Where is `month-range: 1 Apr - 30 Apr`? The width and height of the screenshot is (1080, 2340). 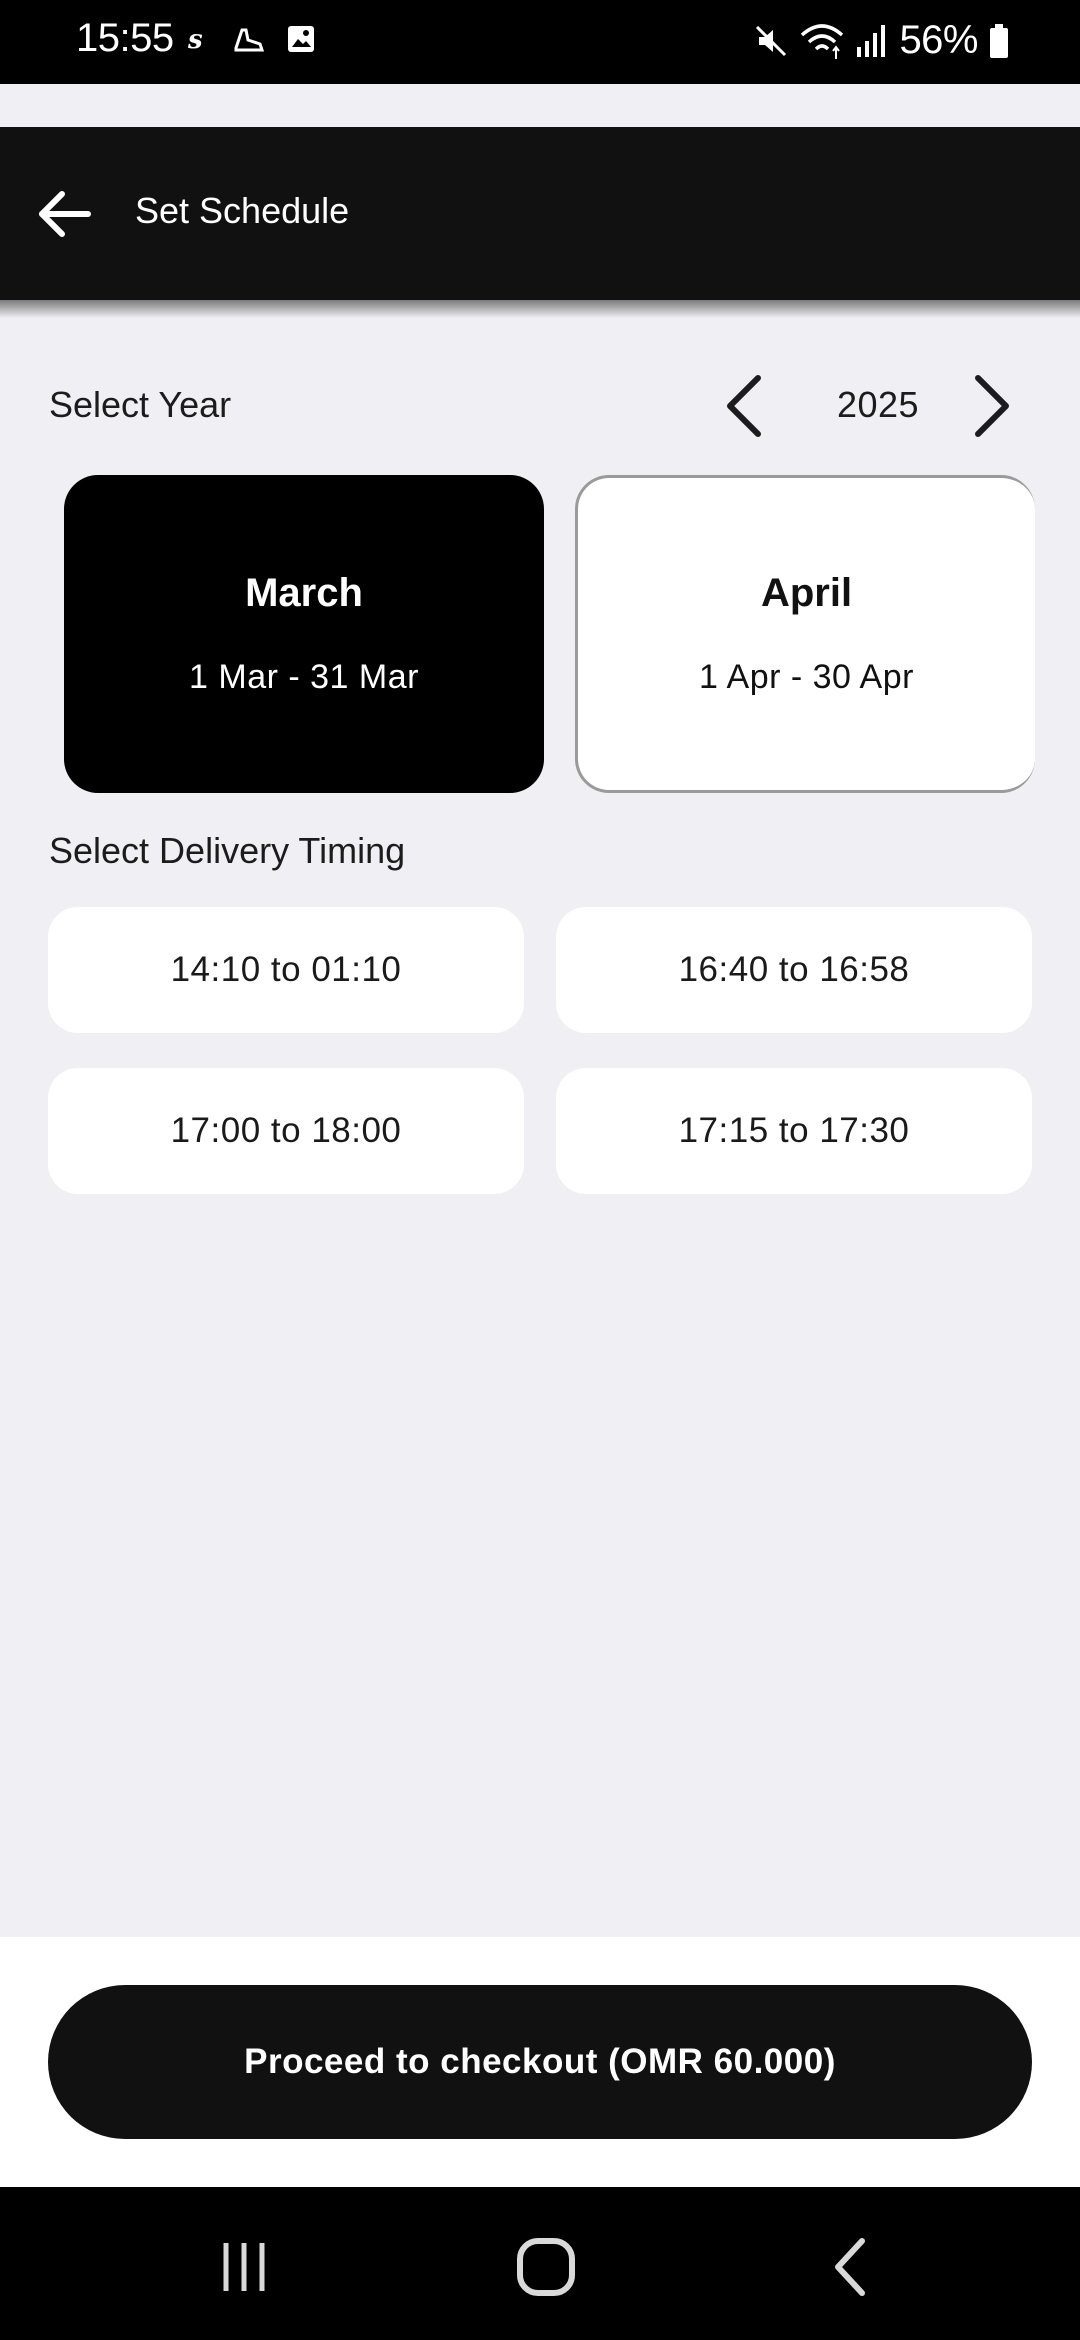 month-range: 1 Apr - 30 Apr is located at coordinates (806, 677).